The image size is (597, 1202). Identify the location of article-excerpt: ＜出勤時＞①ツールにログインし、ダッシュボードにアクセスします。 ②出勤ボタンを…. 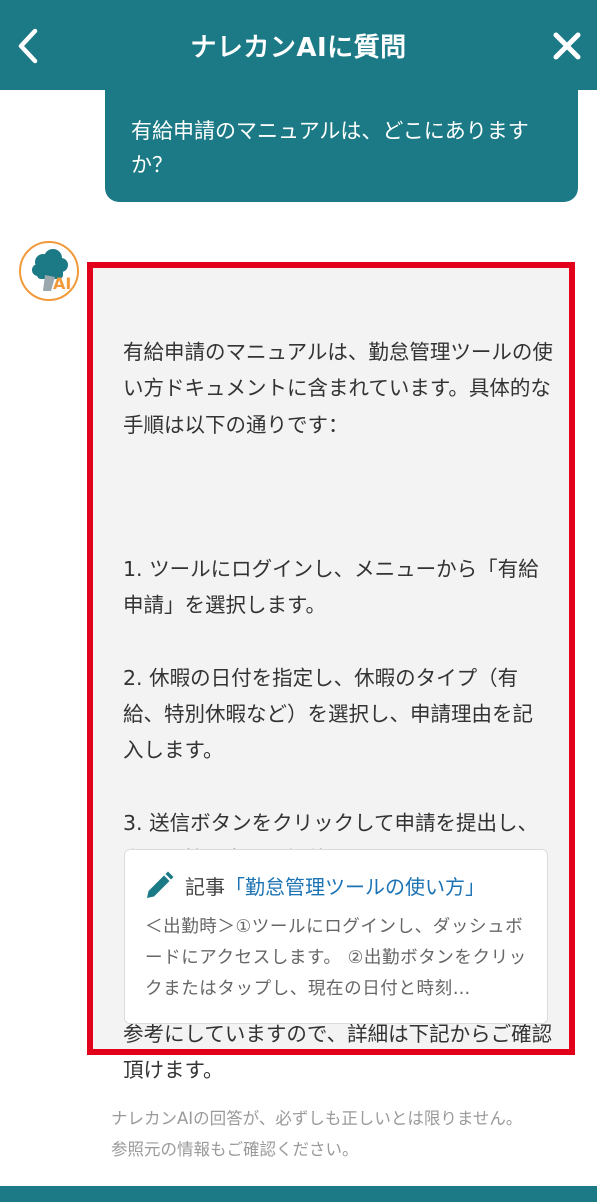
(336, 958).